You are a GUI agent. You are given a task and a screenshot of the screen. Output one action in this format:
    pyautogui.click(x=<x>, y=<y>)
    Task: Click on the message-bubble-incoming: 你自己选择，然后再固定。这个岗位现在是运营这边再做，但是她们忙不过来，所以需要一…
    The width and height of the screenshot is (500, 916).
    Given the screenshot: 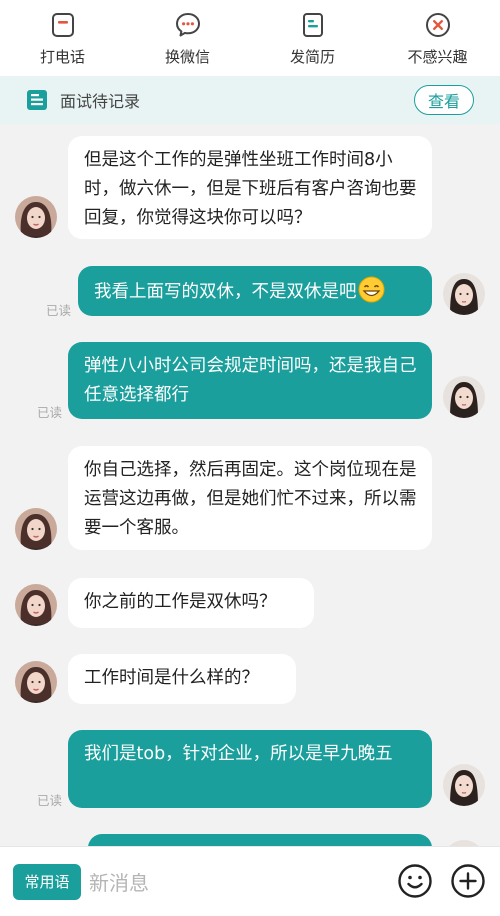 What is the action you would take?
    pyautogui.click(x=250, y=498)
    